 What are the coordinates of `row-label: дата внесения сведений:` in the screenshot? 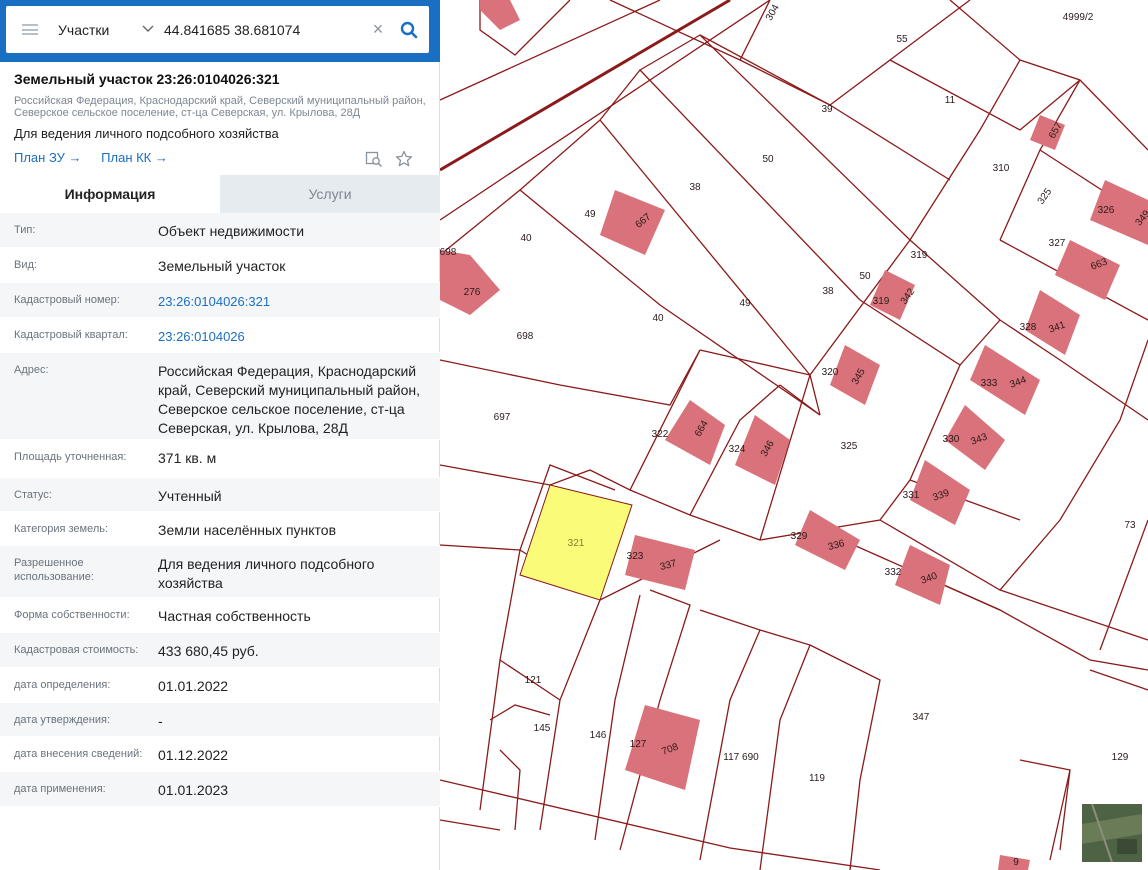 It's located at (78, 754).